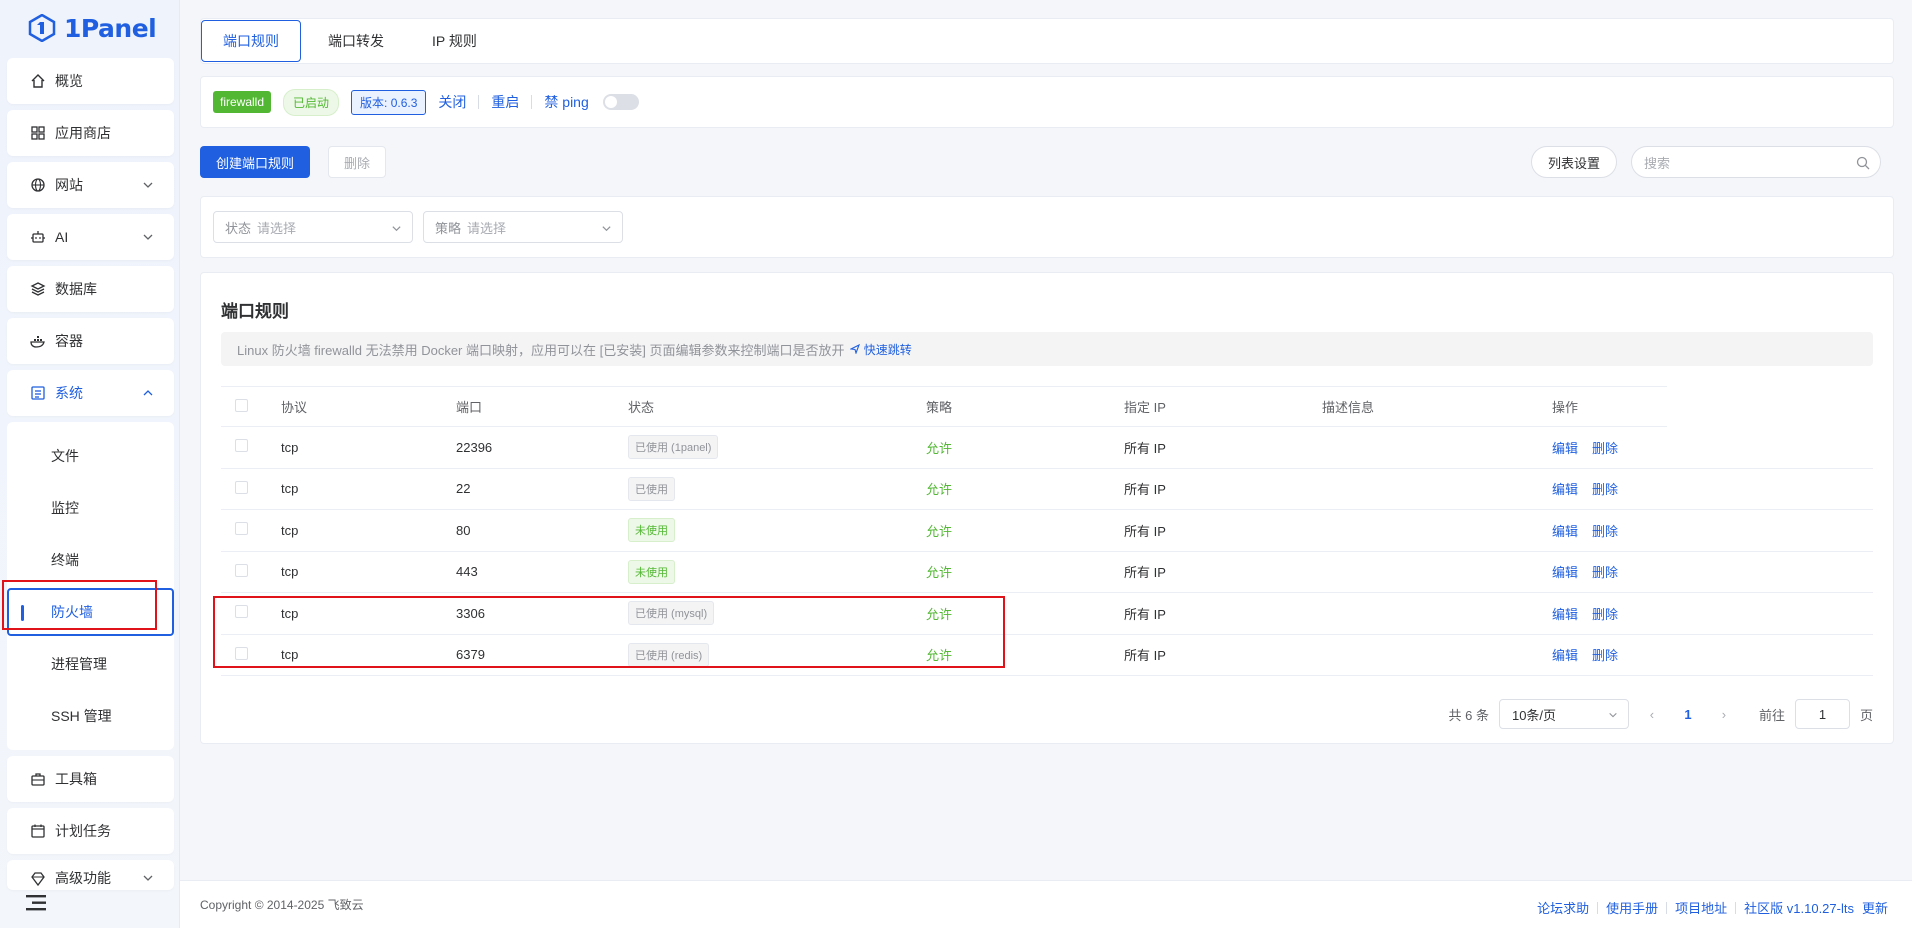  I want to click on sidebar-item-website: 网站, so click(90, 185).